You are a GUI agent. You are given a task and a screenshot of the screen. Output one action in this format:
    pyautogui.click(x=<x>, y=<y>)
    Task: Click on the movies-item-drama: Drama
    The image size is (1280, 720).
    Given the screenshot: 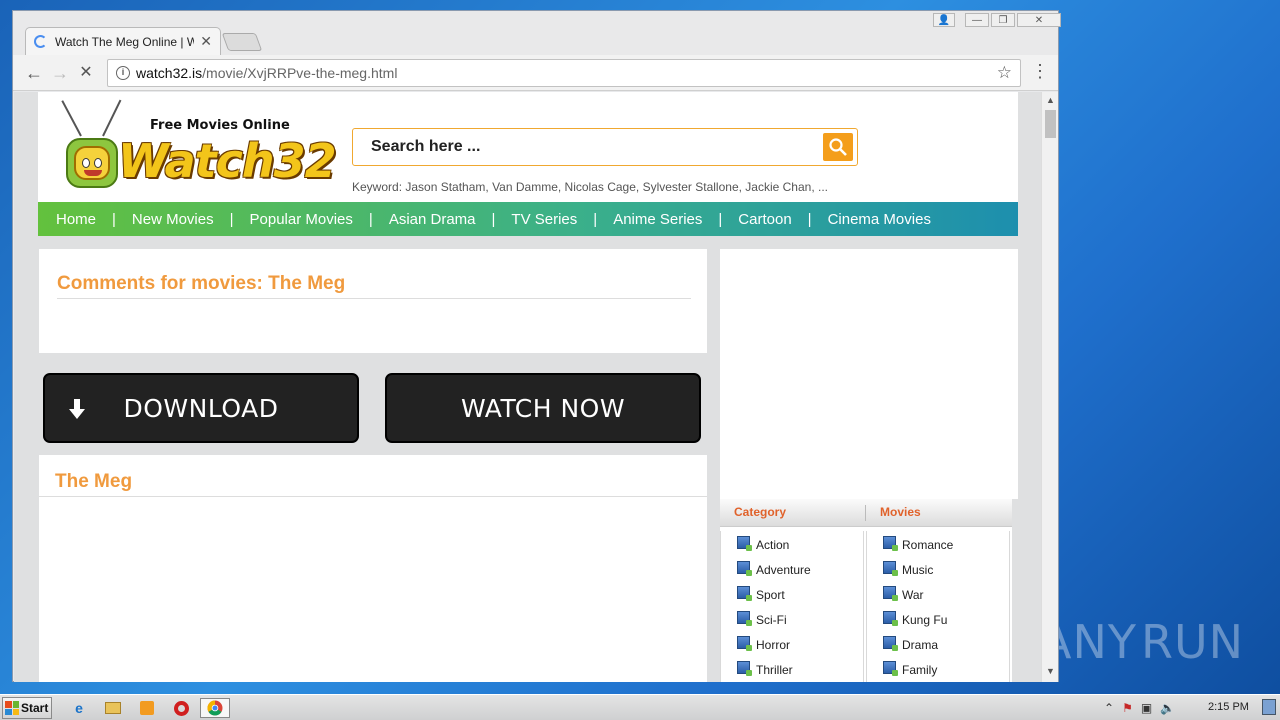 What is the action you would take?
    pyautogui.click(x=910, y=645)
    